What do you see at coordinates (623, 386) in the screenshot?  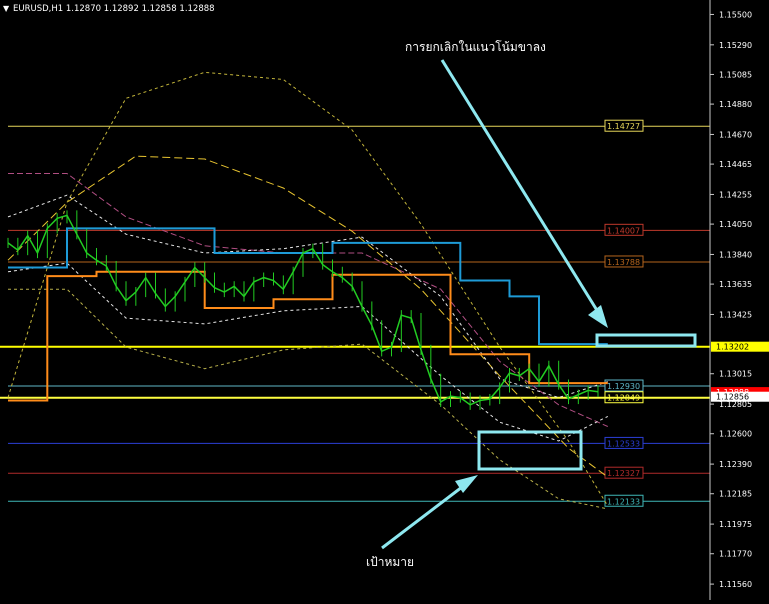 I see `level-label: 1.12930` at bounding box center [623, 386].